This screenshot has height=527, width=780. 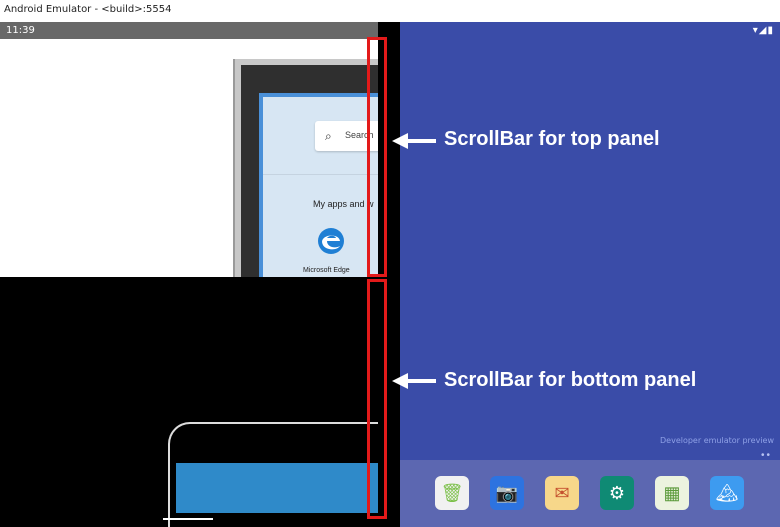 What do you see at coordinates (326, 270) in the screenshot?
I see `edge-label: Microsoft Edge` at bounding box center [326, 270].